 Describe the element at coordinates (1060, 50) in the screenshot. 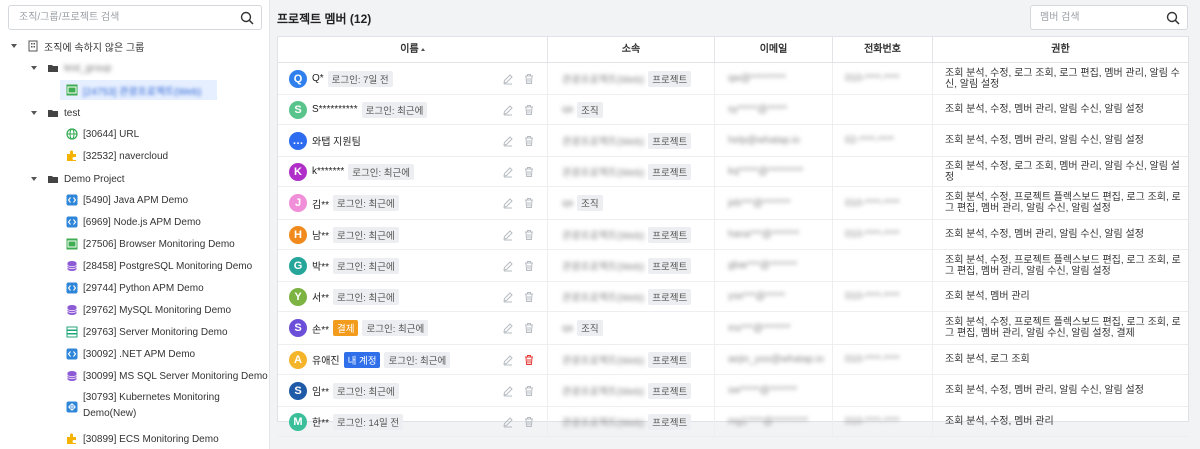

I see `column-header-permissions: 권한` at that location.